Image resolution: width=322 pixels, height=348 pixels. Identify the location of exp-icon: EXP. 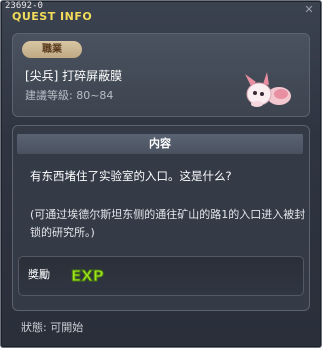
(88, 276).